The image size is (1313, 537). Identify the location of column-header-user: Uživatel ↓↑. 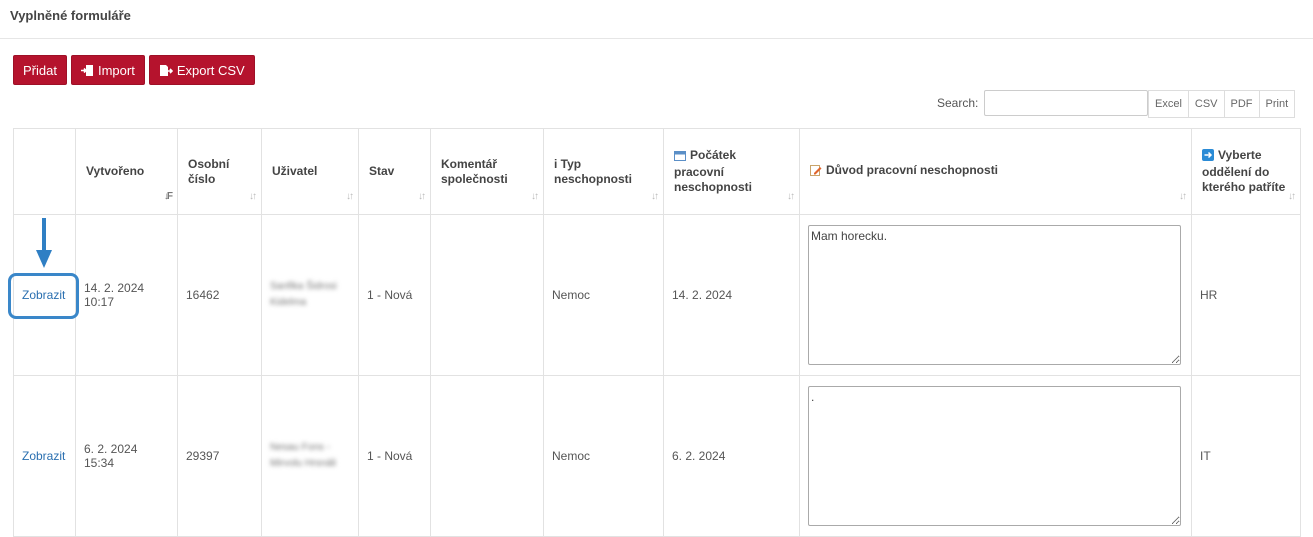
(310, 171).